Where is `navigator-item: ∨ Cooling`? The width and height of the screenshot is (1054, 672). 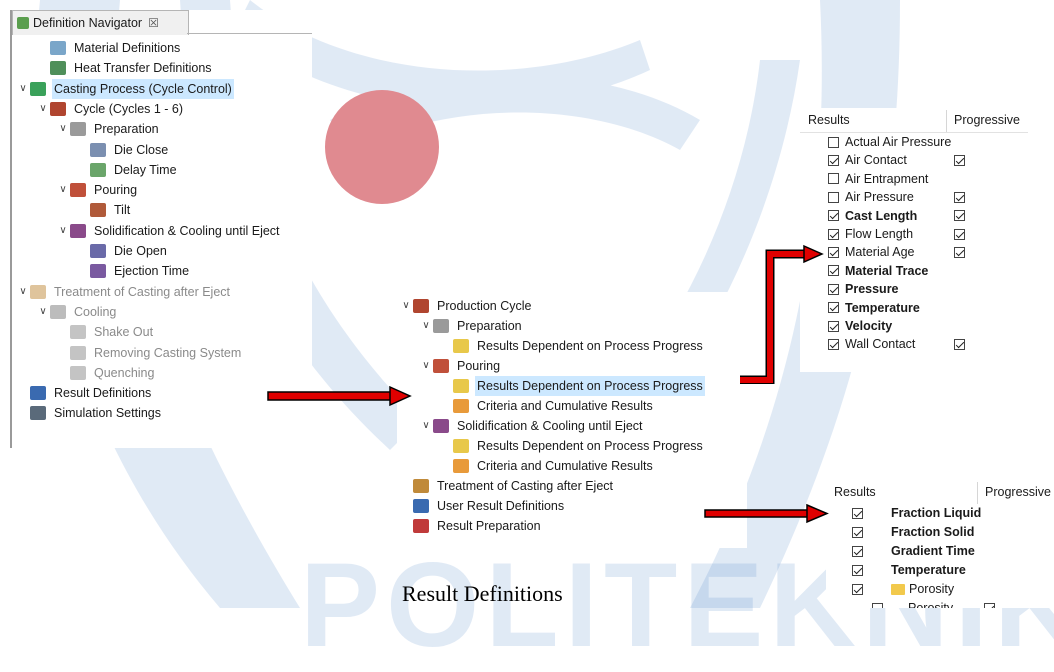 navigator-item: ∨ Cooling is located at coordinates (77, 312).